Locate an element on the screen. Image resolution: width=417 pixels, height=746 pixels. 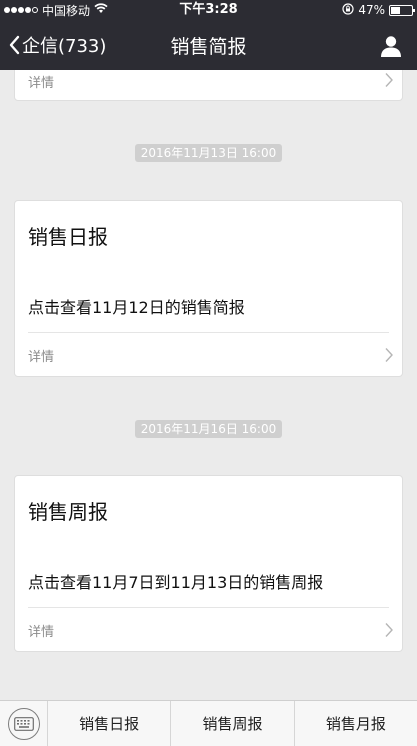
card-title: 销售周报 is located at coordinates (68, 512).